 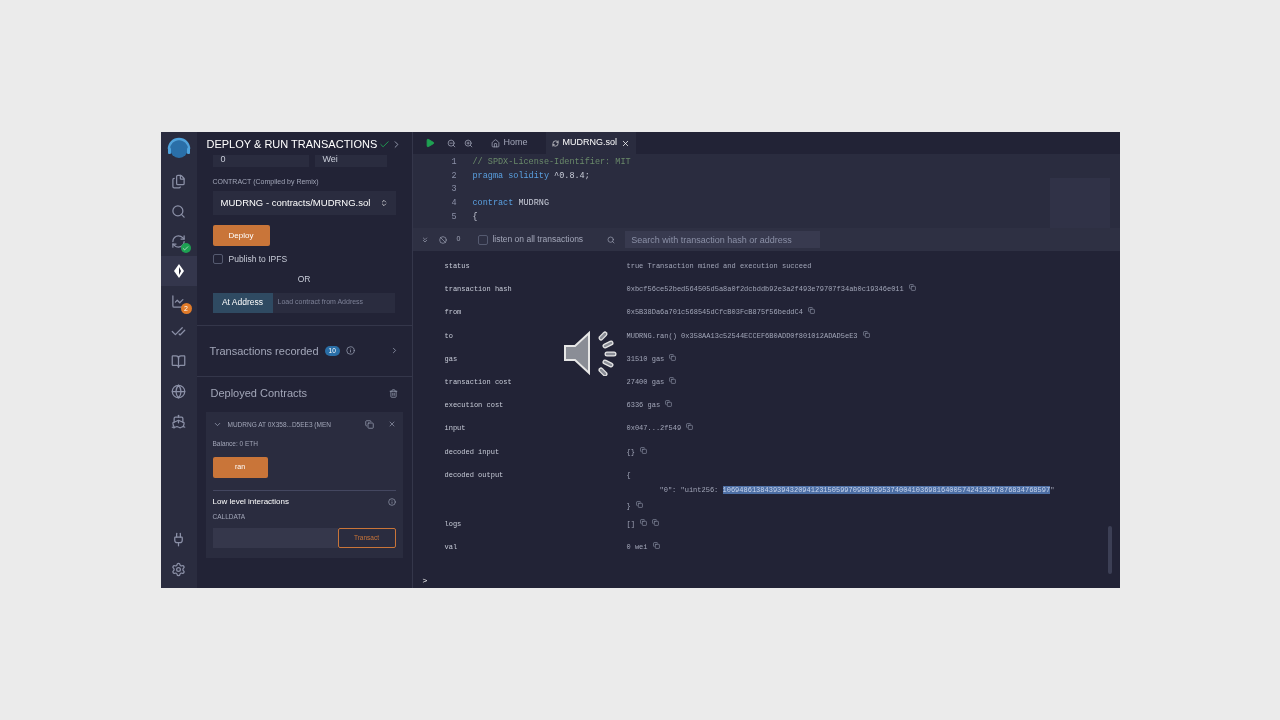 What do you see at coordinates (453, 217) in the screenshot?
I see `line-number: 5` at bounding box center [453, 217].